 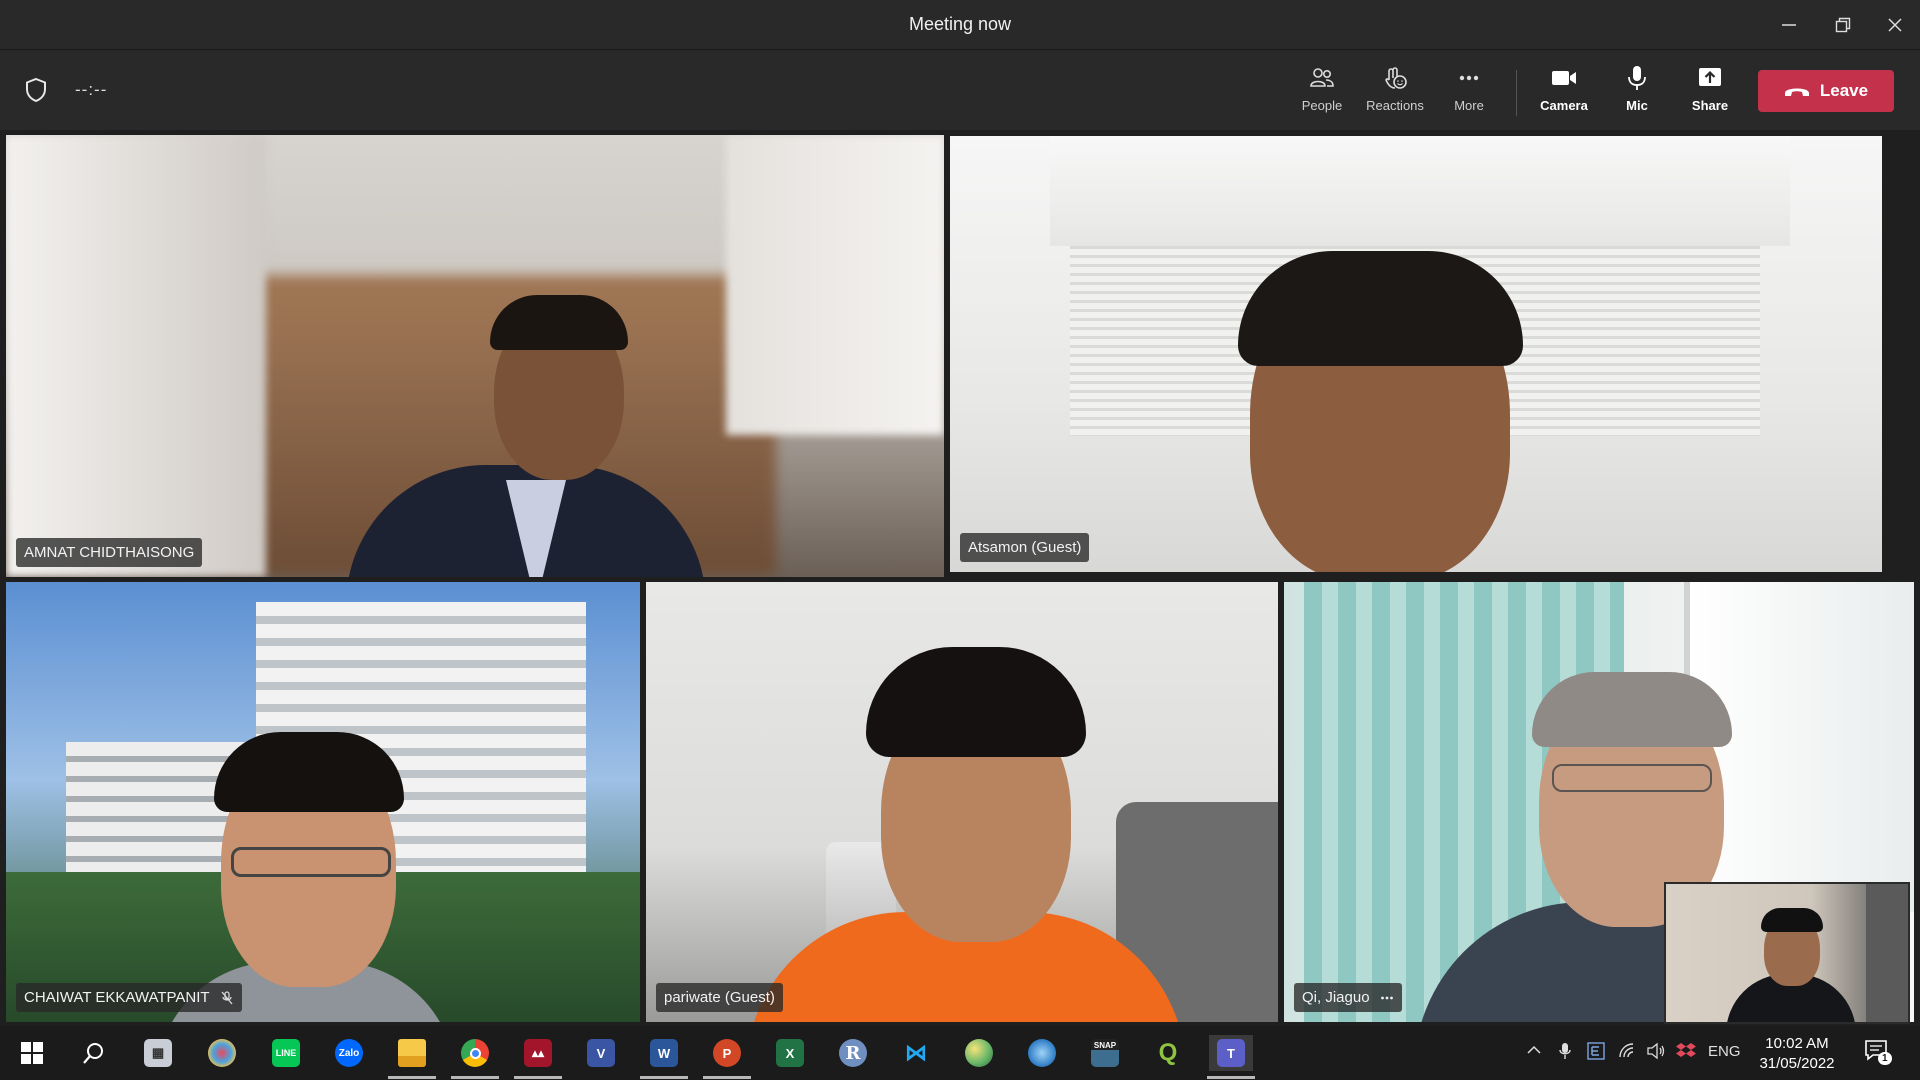 I want to click on taskbar-app: X, so click(x=790, y=1053).